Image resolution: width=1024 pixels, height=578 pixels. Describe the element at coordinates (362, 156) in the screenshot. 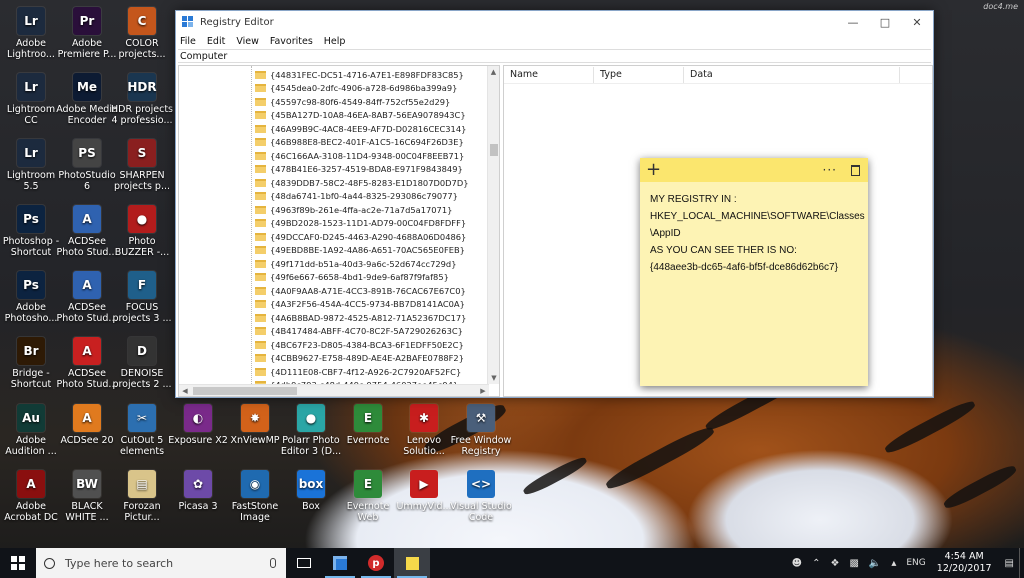

I see `tree-key-row: {46C166AA-3108-11D4-9348-00C04F8EEB71}` at that location.